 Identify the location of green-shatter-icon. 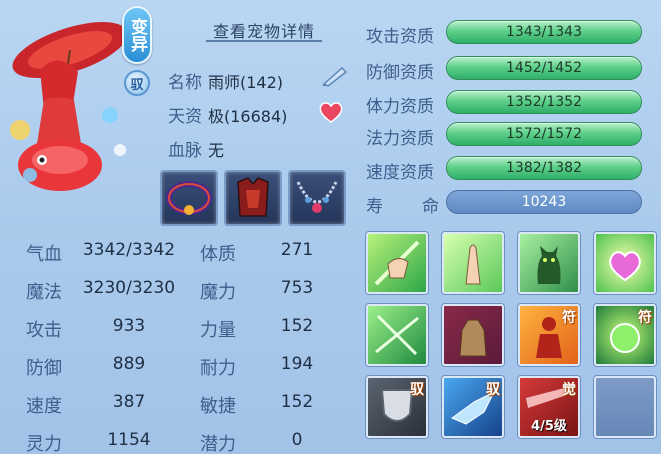
(397, 335).